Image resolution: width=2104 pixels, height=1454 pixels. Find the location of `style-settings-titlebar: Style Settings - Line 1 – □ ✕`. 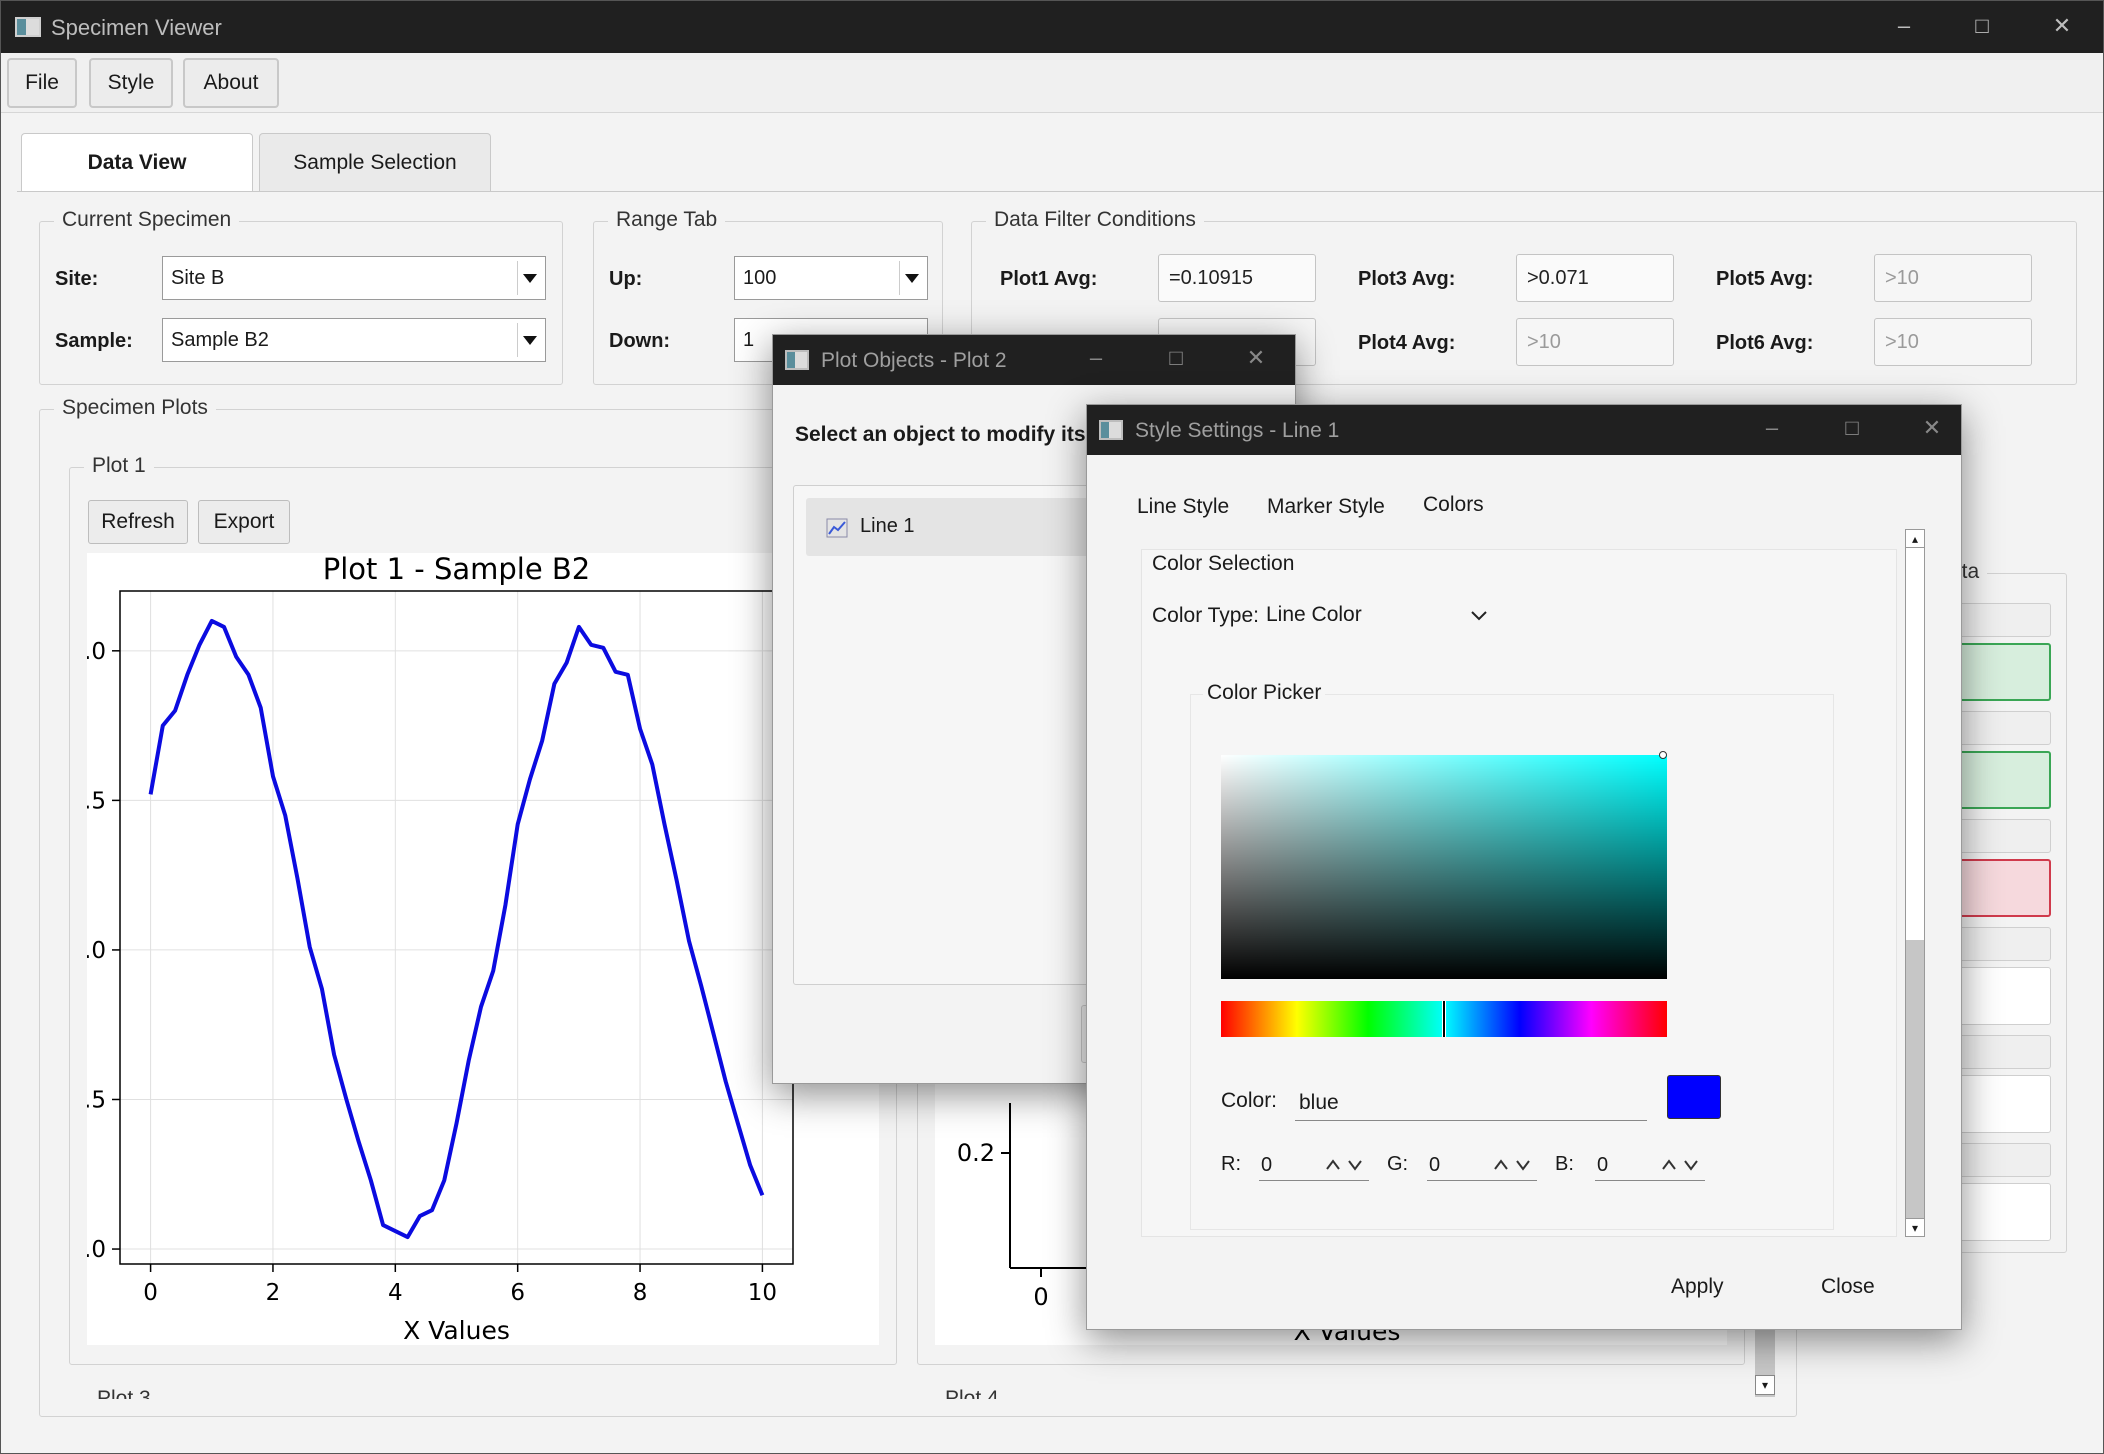

style-settings-titlebar: Style Settings - Line 1 – □ ✕ is located at coordinates (1524, 430).